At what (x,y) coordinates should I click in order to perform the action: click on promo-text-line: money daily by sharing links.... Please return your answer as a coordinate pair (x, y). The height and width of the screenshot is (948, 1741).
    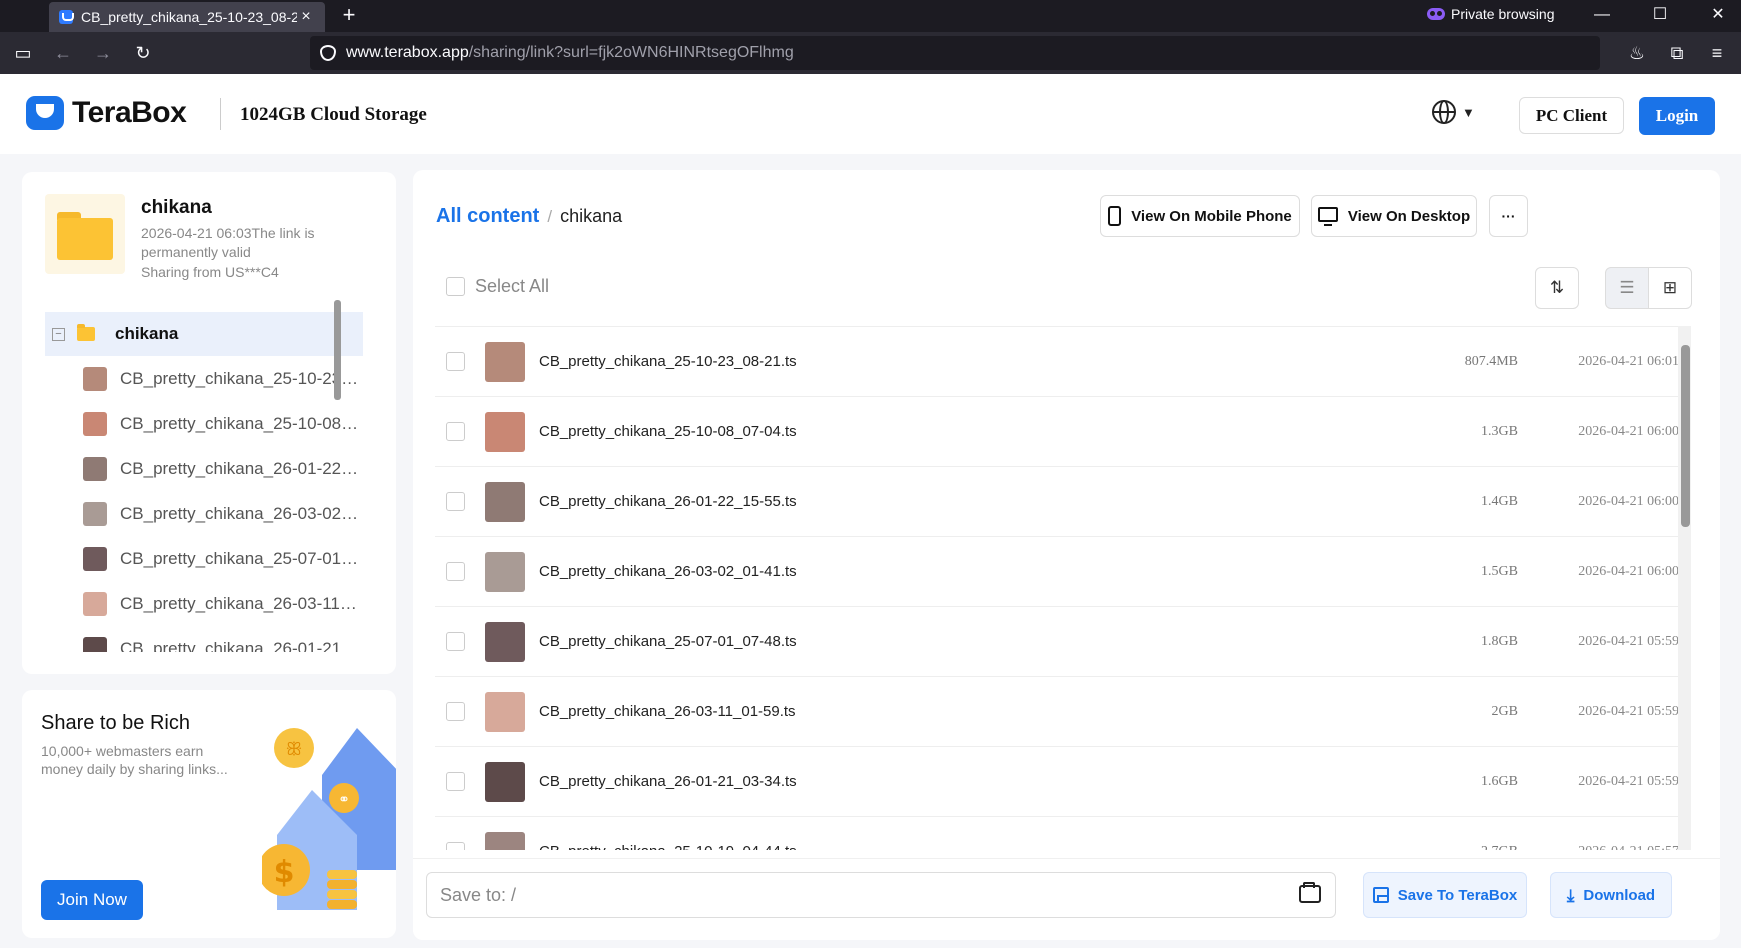
    Looking at the image, I should click on (134, 769).